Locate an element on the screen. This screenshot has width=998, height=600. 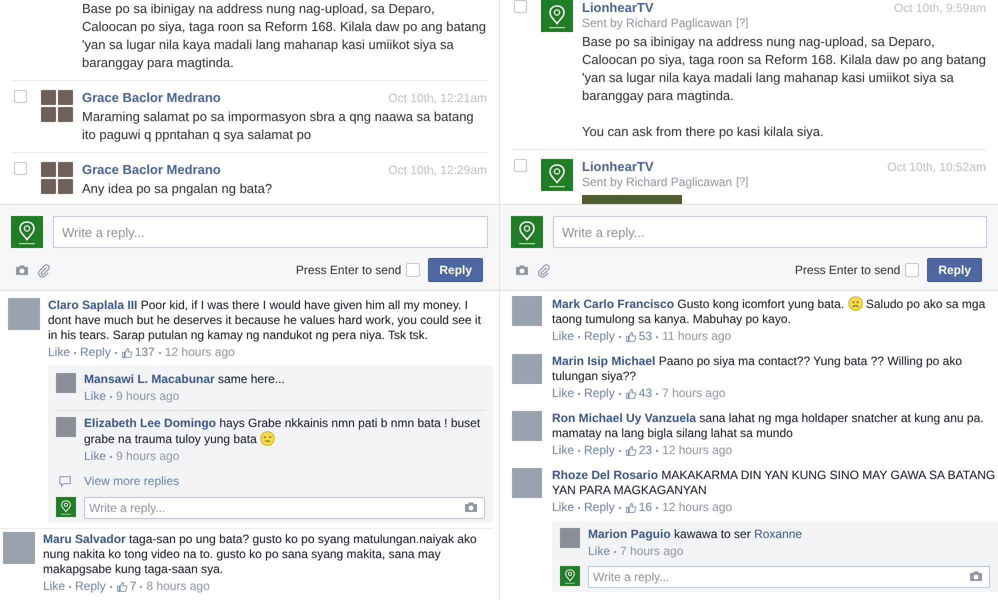
comment-text: Marion Paguio kawawa to ser Roxanne is located at coordinates (696, 534).